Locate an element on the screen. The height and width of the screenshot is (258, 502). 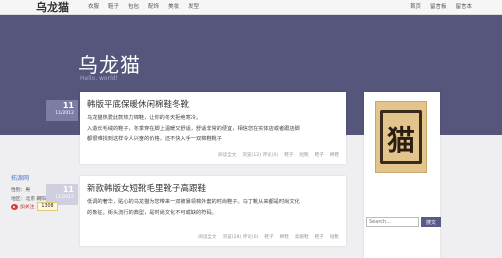
nav-item-shoes: 鞋子 is located at coordinates (113, 6).